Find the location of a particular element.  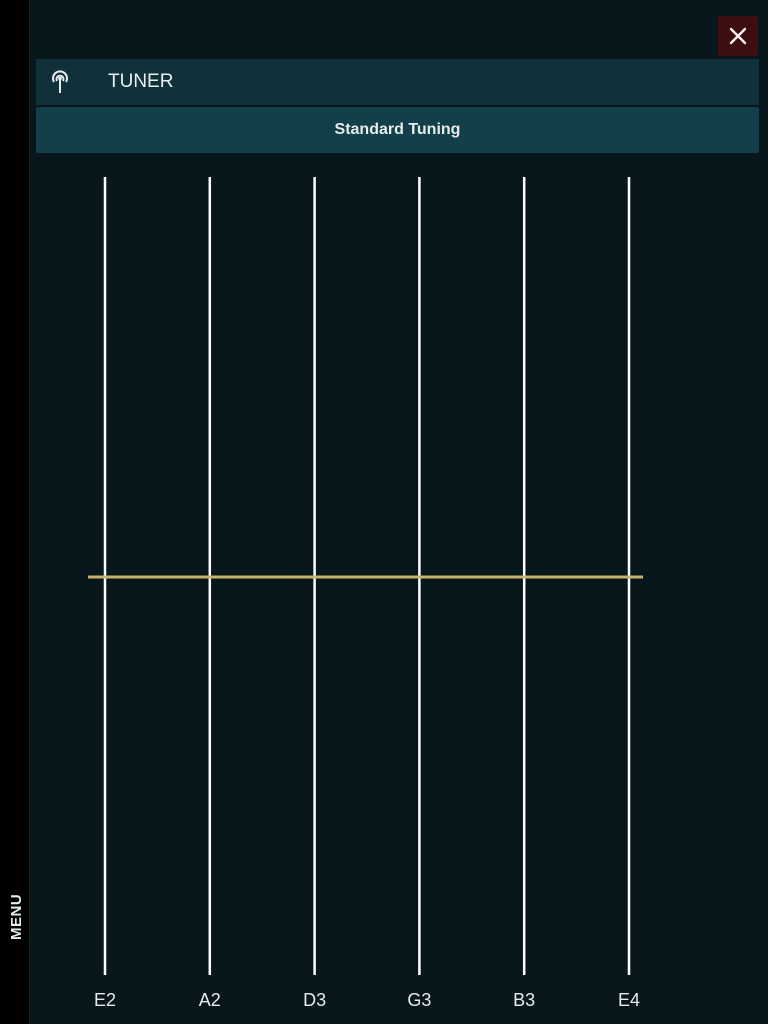

string-label-g3: G3 is located at coordinates (419, 1000).